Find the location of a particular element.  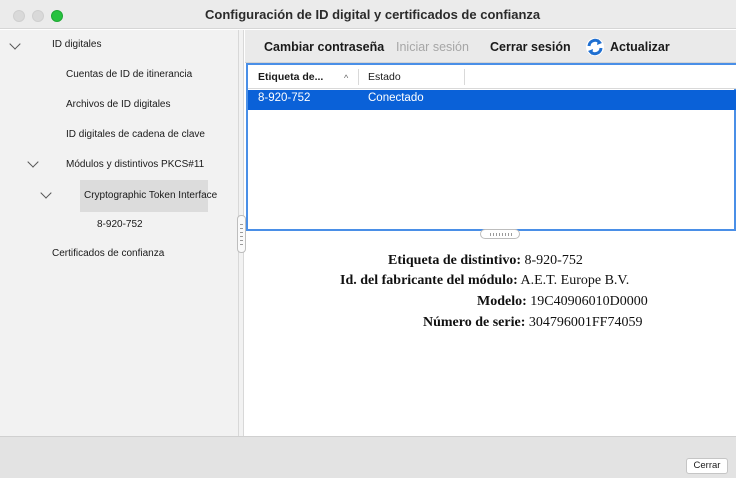

detail-model: Modelo: 19C40906010D0000 is located at coordinates (562, 302).